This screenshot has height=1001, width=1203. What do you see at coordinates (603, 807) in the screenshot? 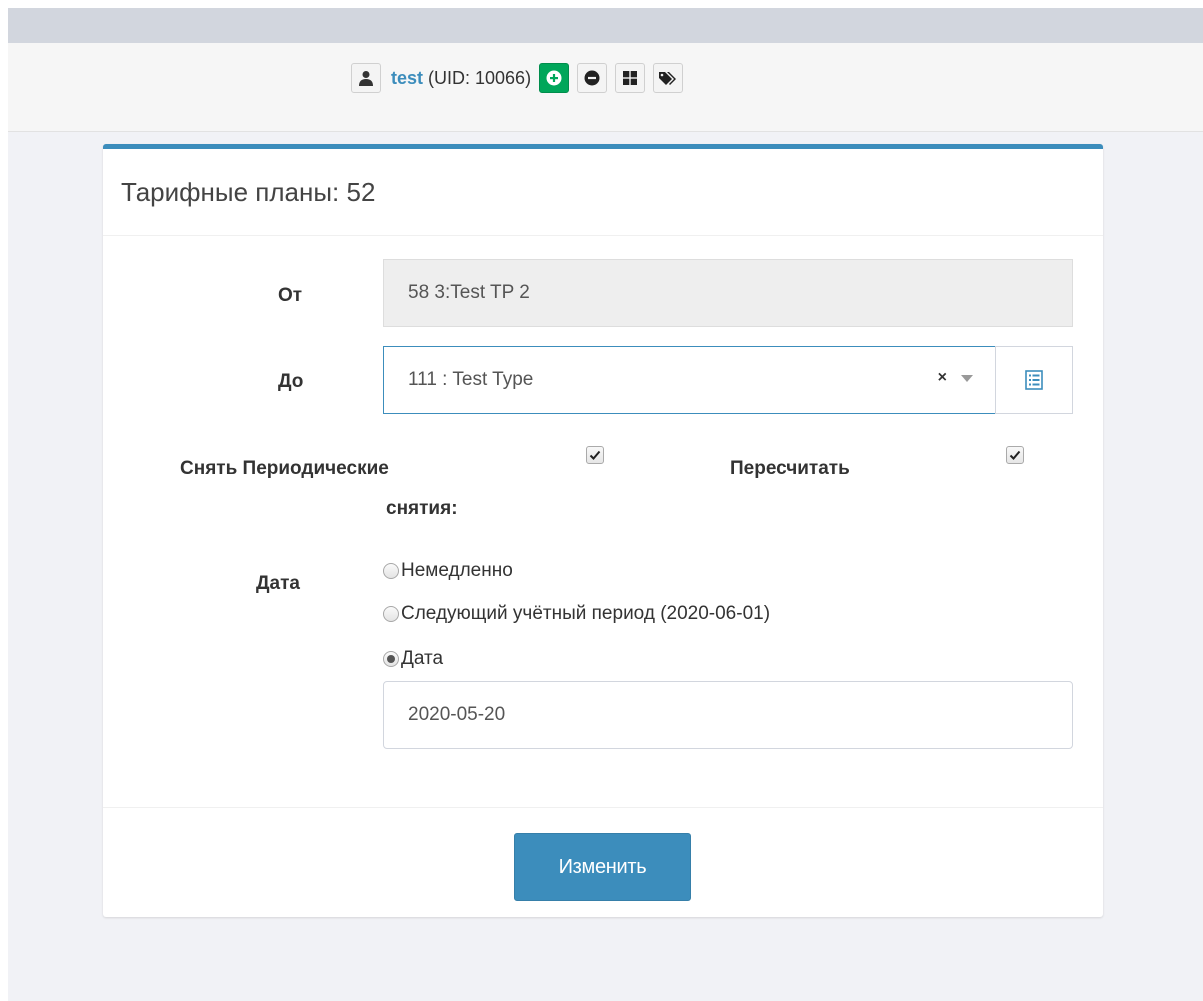
I see `panel-footer-divider` at bounding box center [603, 807].